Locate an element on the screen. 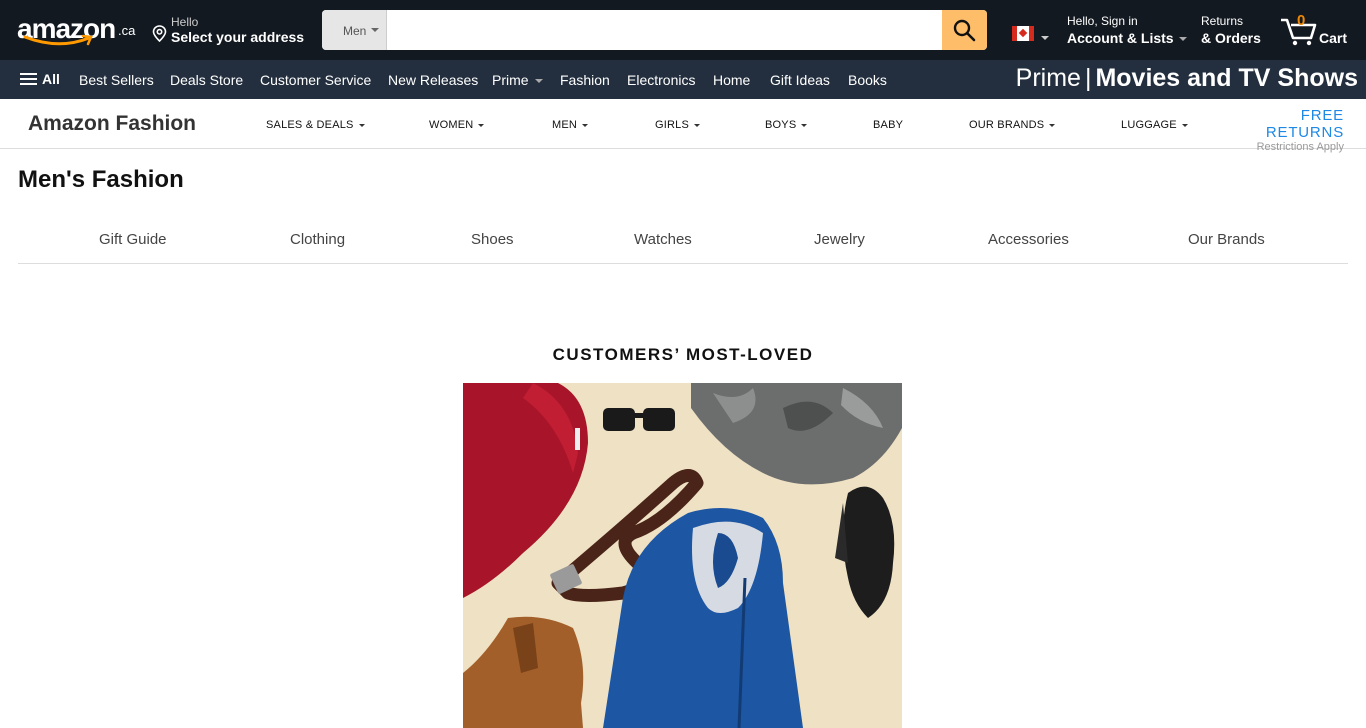  page-title: Men's Fashion is located at coordinates (101, 179).